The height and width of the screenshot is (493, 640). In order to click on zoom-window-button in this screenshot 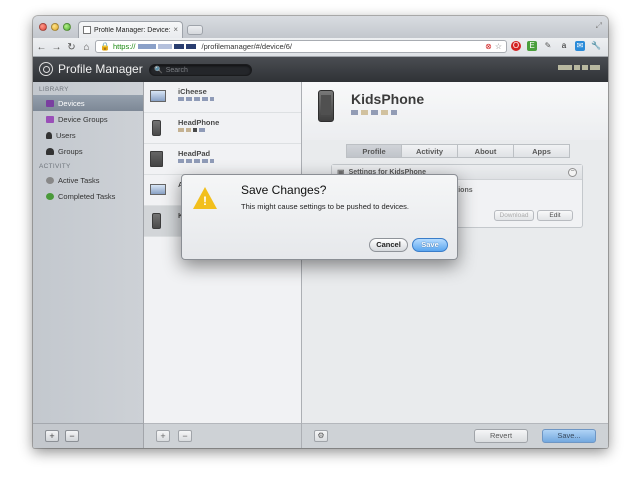, I will do `click(67, 27)`.